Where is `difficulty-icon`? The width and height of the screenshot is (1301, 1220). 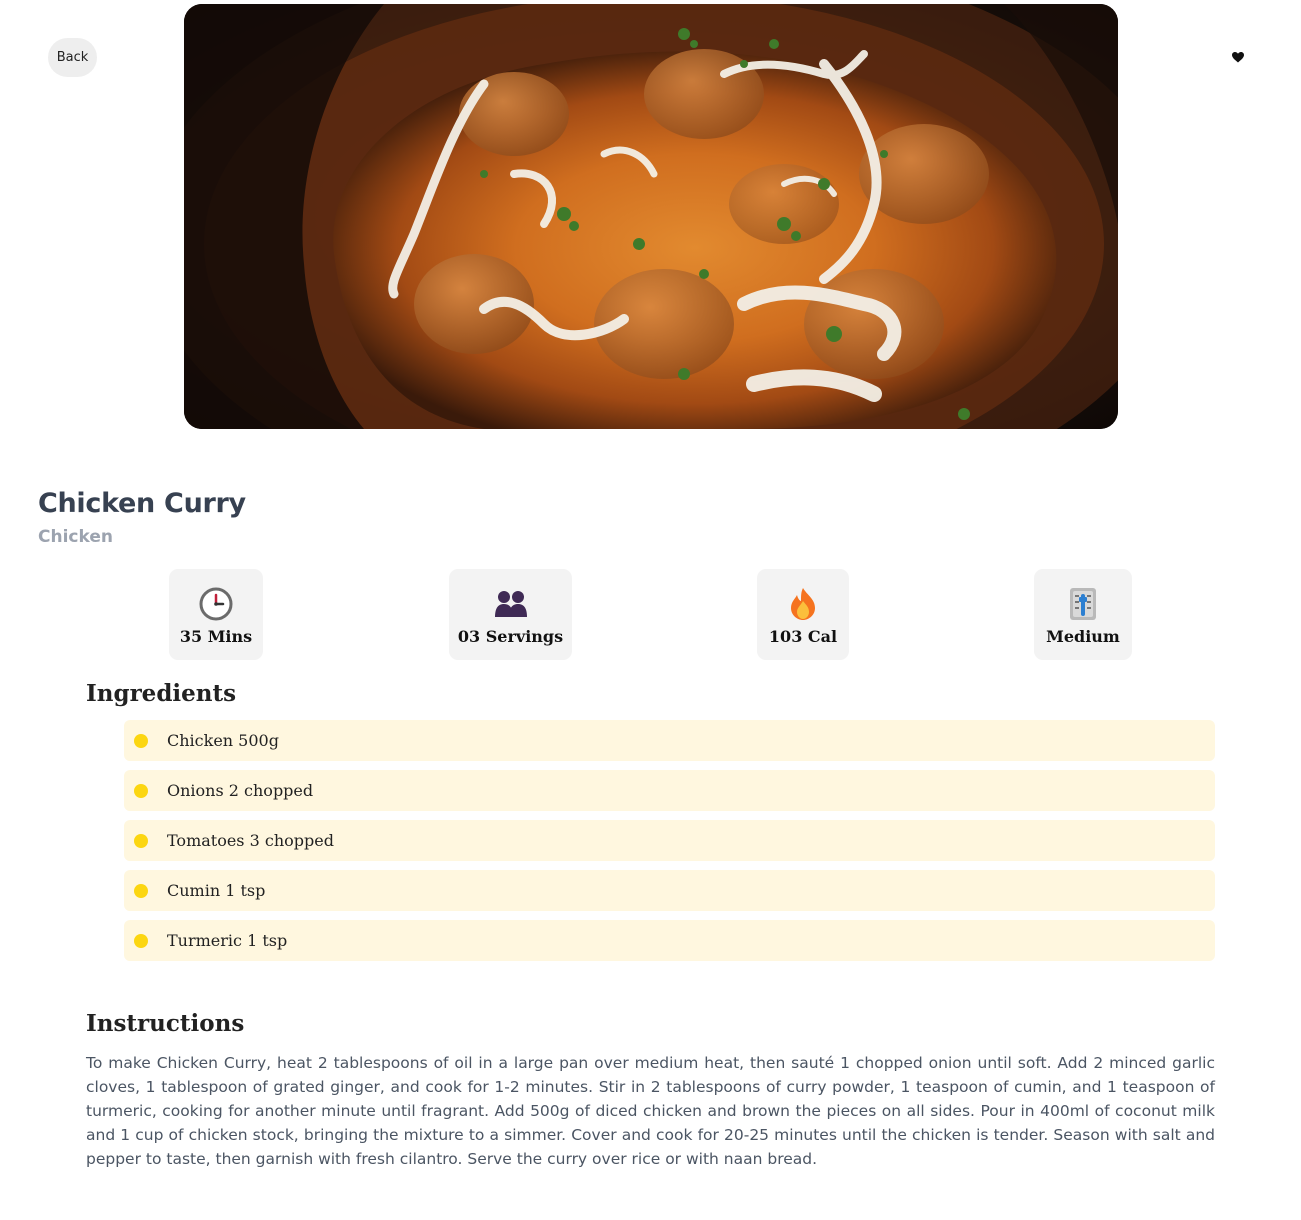
difficulty-icon is located at coordinates (1083, 604).